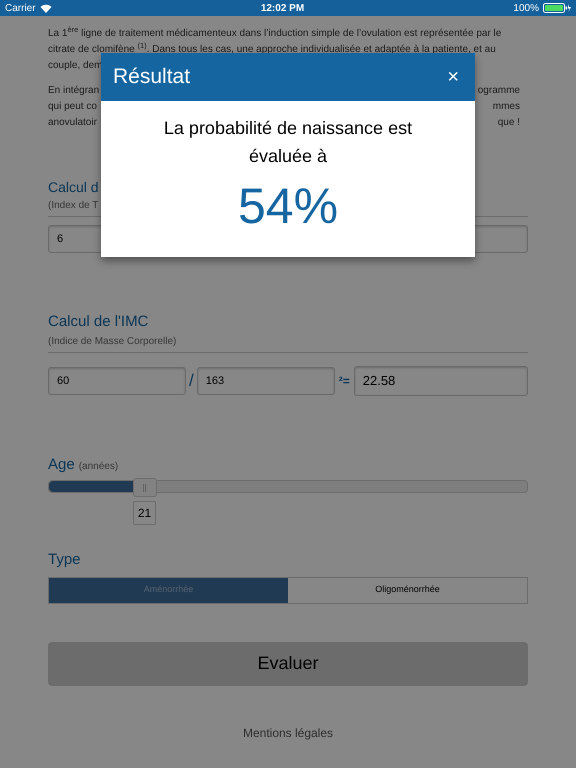 This screenshot has height=768, width=576. I want to click on section-title: Age, so click(61, 464).